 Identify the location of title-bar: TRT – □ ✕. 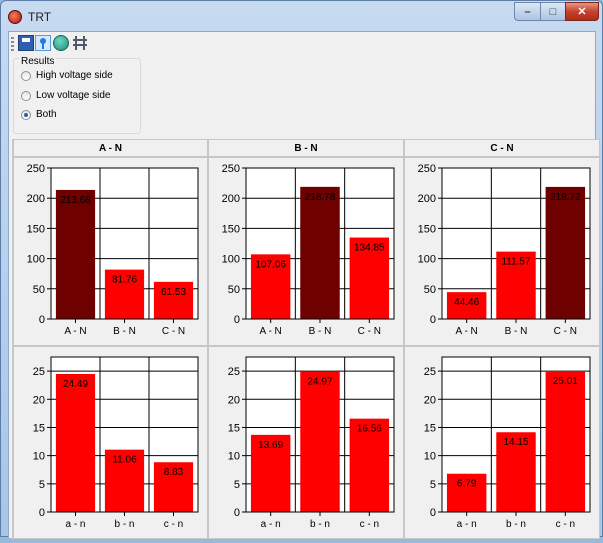
(301, 16).